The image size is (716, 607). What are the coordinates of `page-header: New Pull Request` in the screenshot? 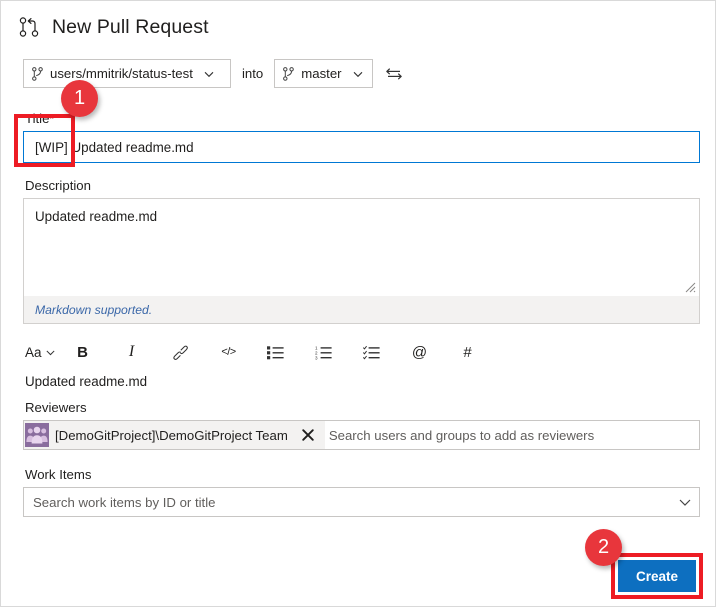 It's located at (113, 27).